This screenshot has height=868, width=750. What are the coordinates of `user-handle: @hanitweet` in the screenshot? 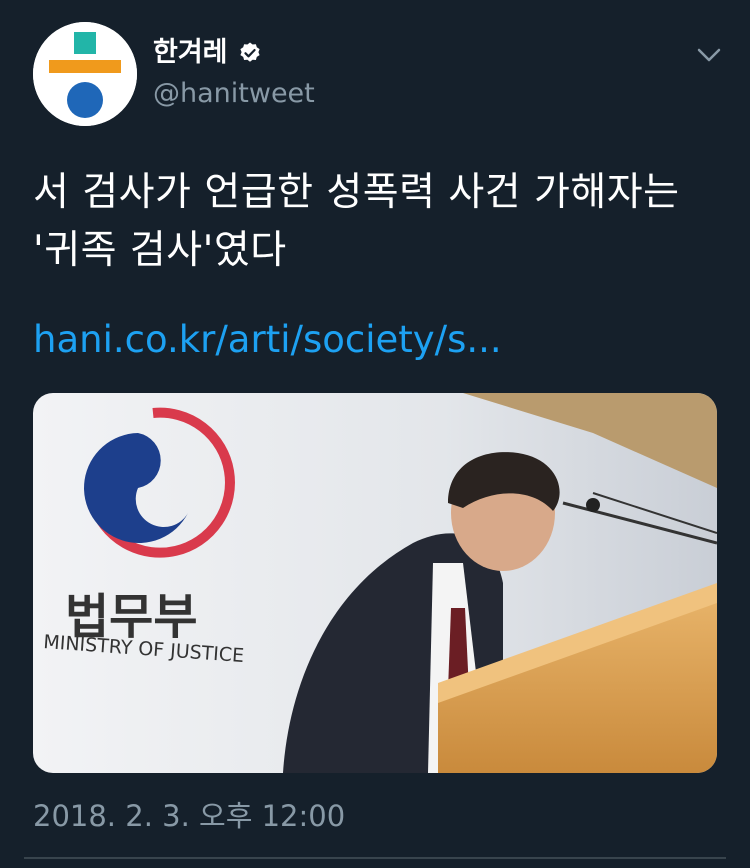 It's located at (234, 94).